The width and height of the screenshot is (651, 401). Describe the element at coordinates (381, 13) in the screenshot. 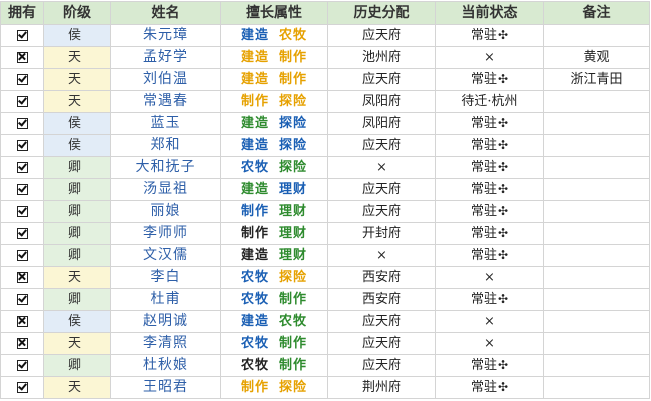

I see `header-history: 历史分配` at that location.